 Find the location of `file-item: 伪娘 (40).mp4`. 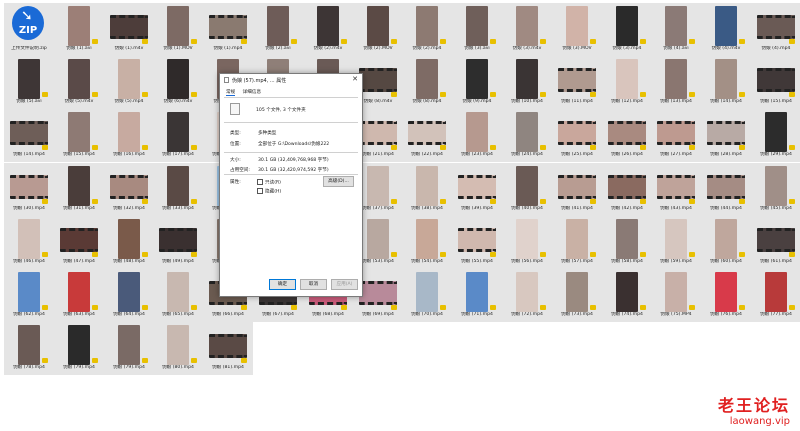

file-item: 伪娘 (40).mp4 is located at coordinates (527, 189).